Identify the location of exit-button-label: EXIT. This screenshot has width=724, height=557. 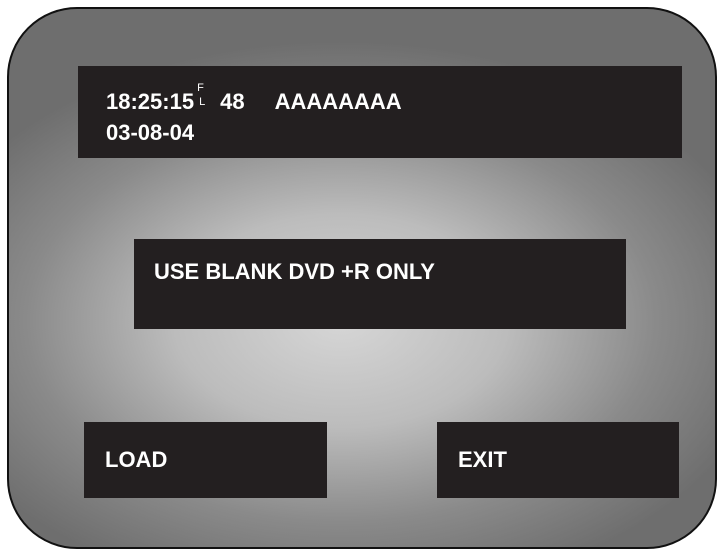
(482, 459).